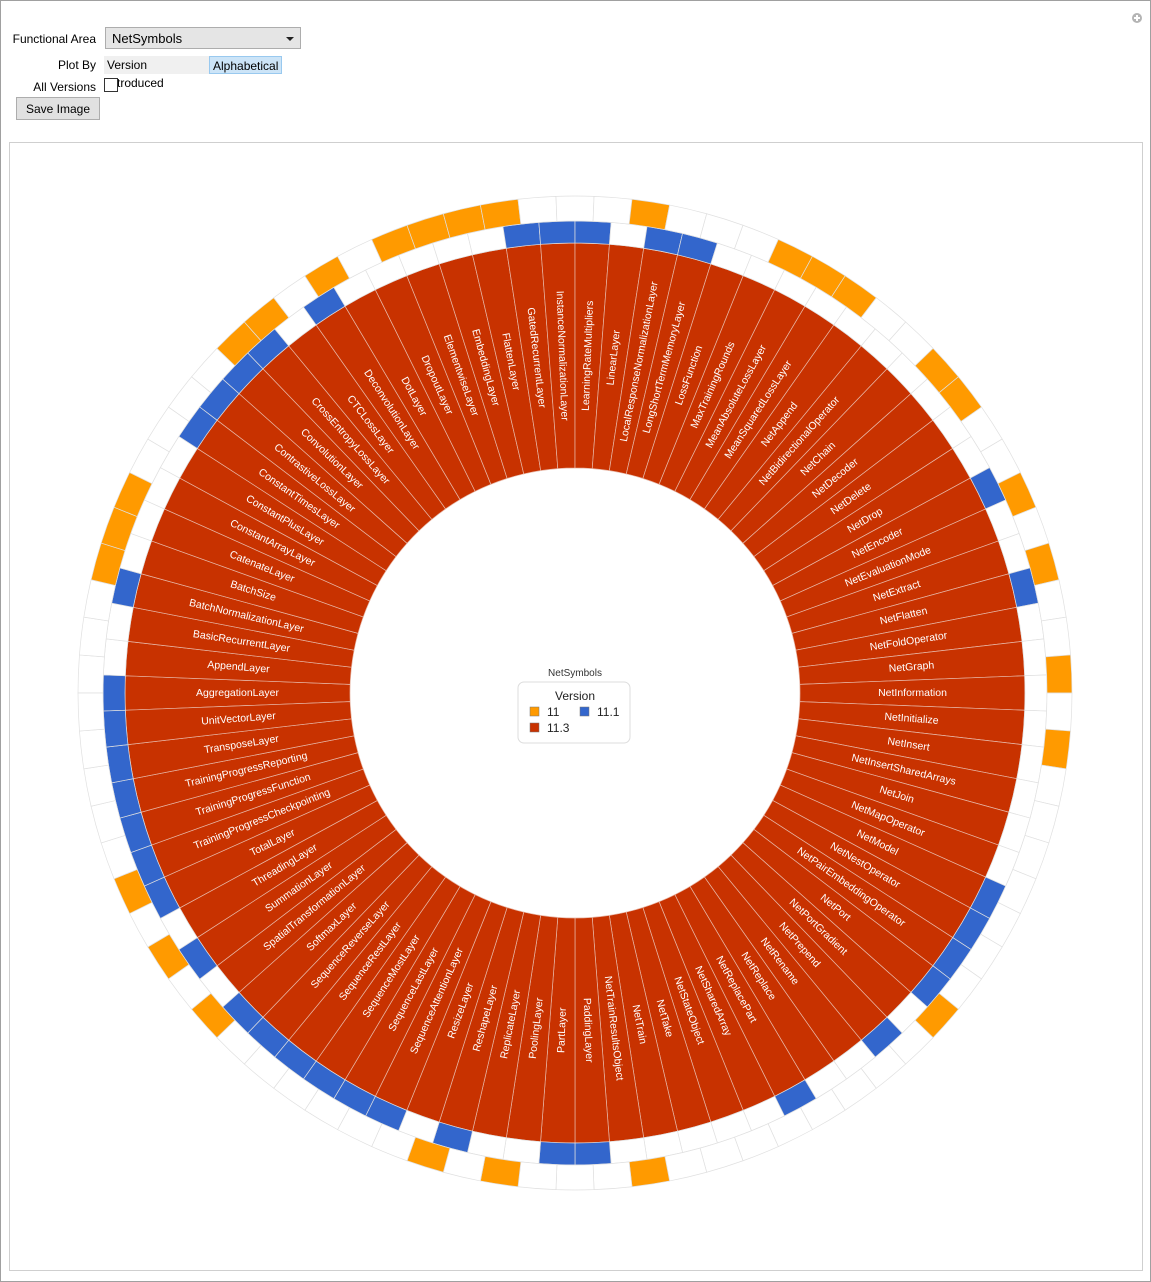  Describe the element at coordinates (91, 712) in the screenshot. I see `ring-11-cell-unit-vector-layer` at that location.